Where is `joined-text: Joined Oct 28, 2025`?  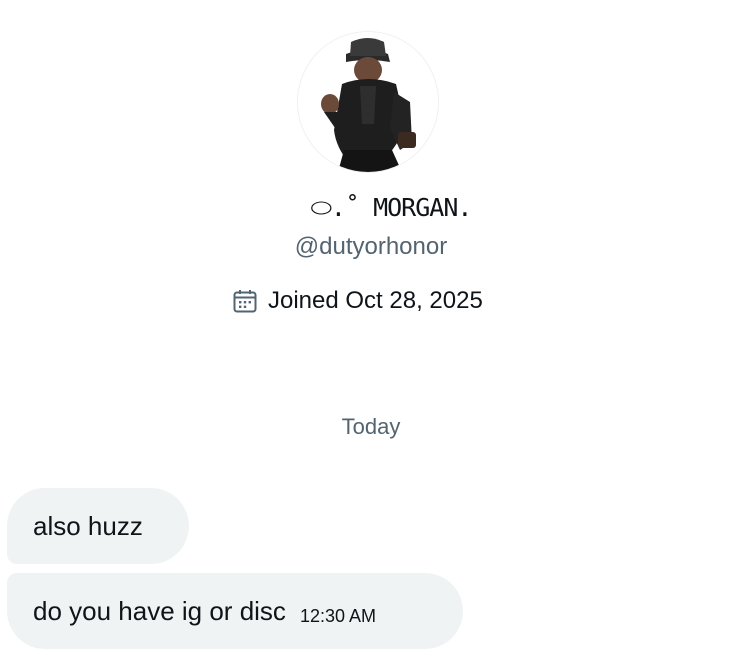
joined-text: Joined Oct 28, 2025 is located at coordinates (375, 300).